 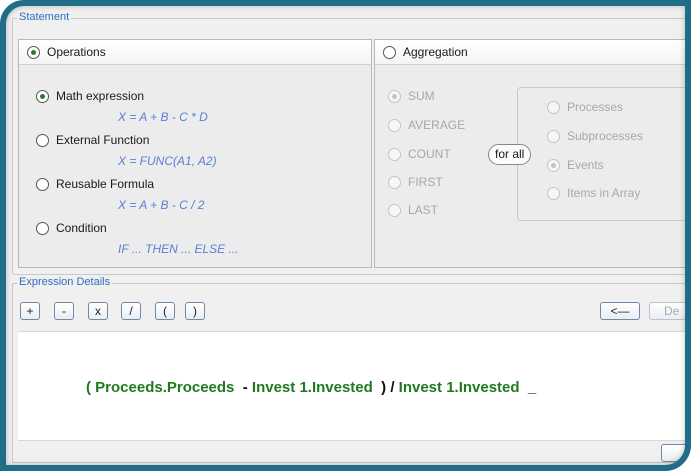 I want to click on subprocesses-radio, so click(x=553, y=136).